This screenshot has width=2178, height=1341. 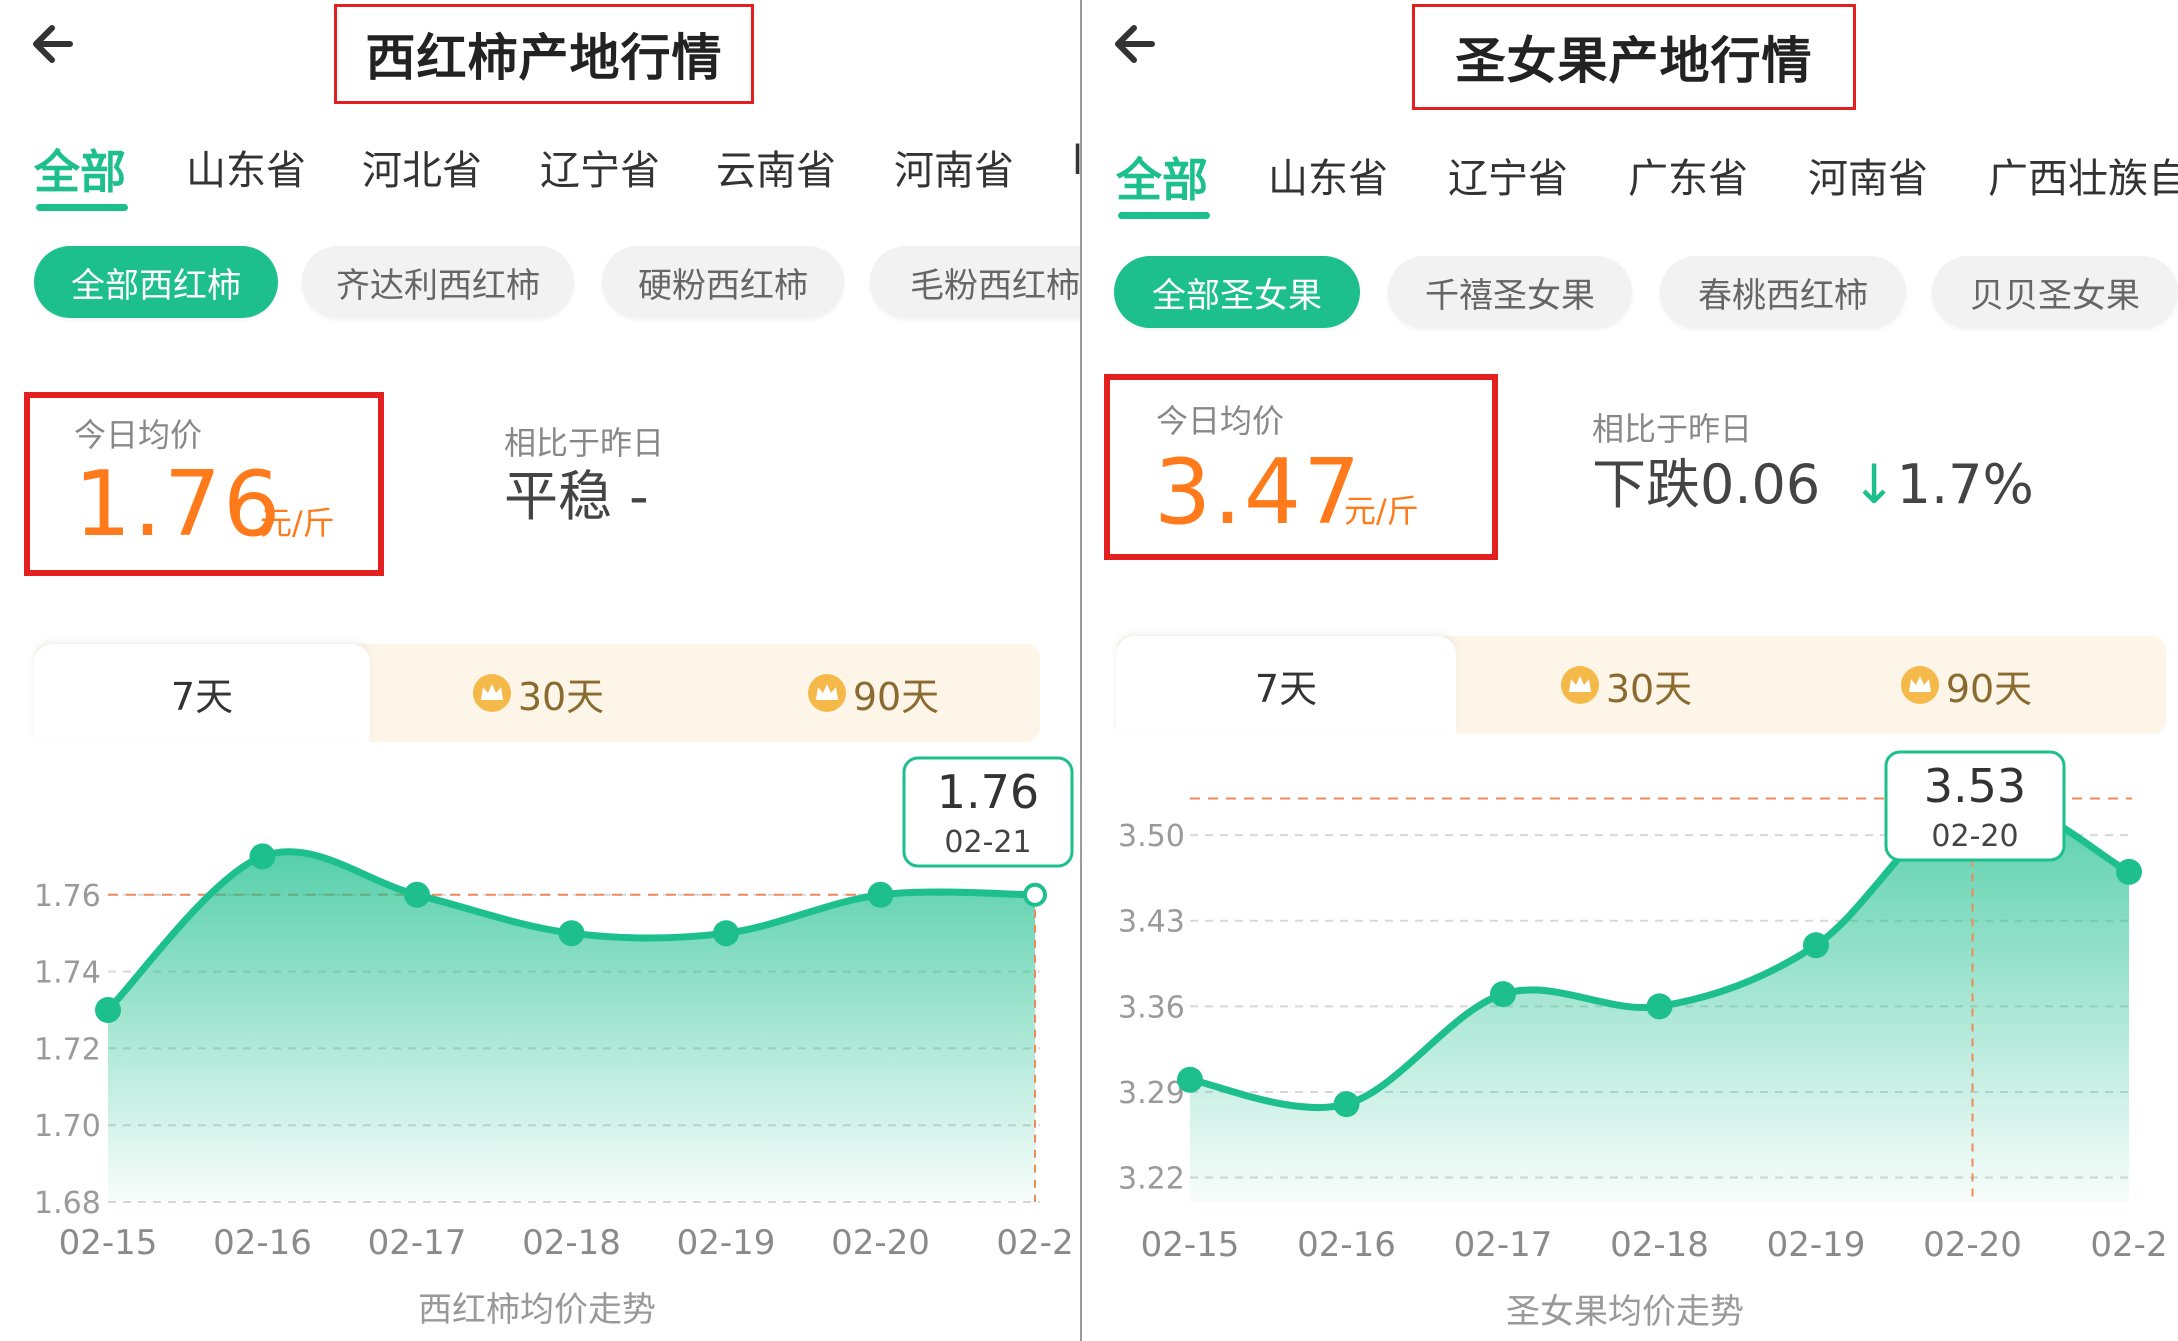 What do you see at coordinates (67, 896) in the screenshot?
I see `y-tick-label: 1.76` at bounding box center [67, 896].